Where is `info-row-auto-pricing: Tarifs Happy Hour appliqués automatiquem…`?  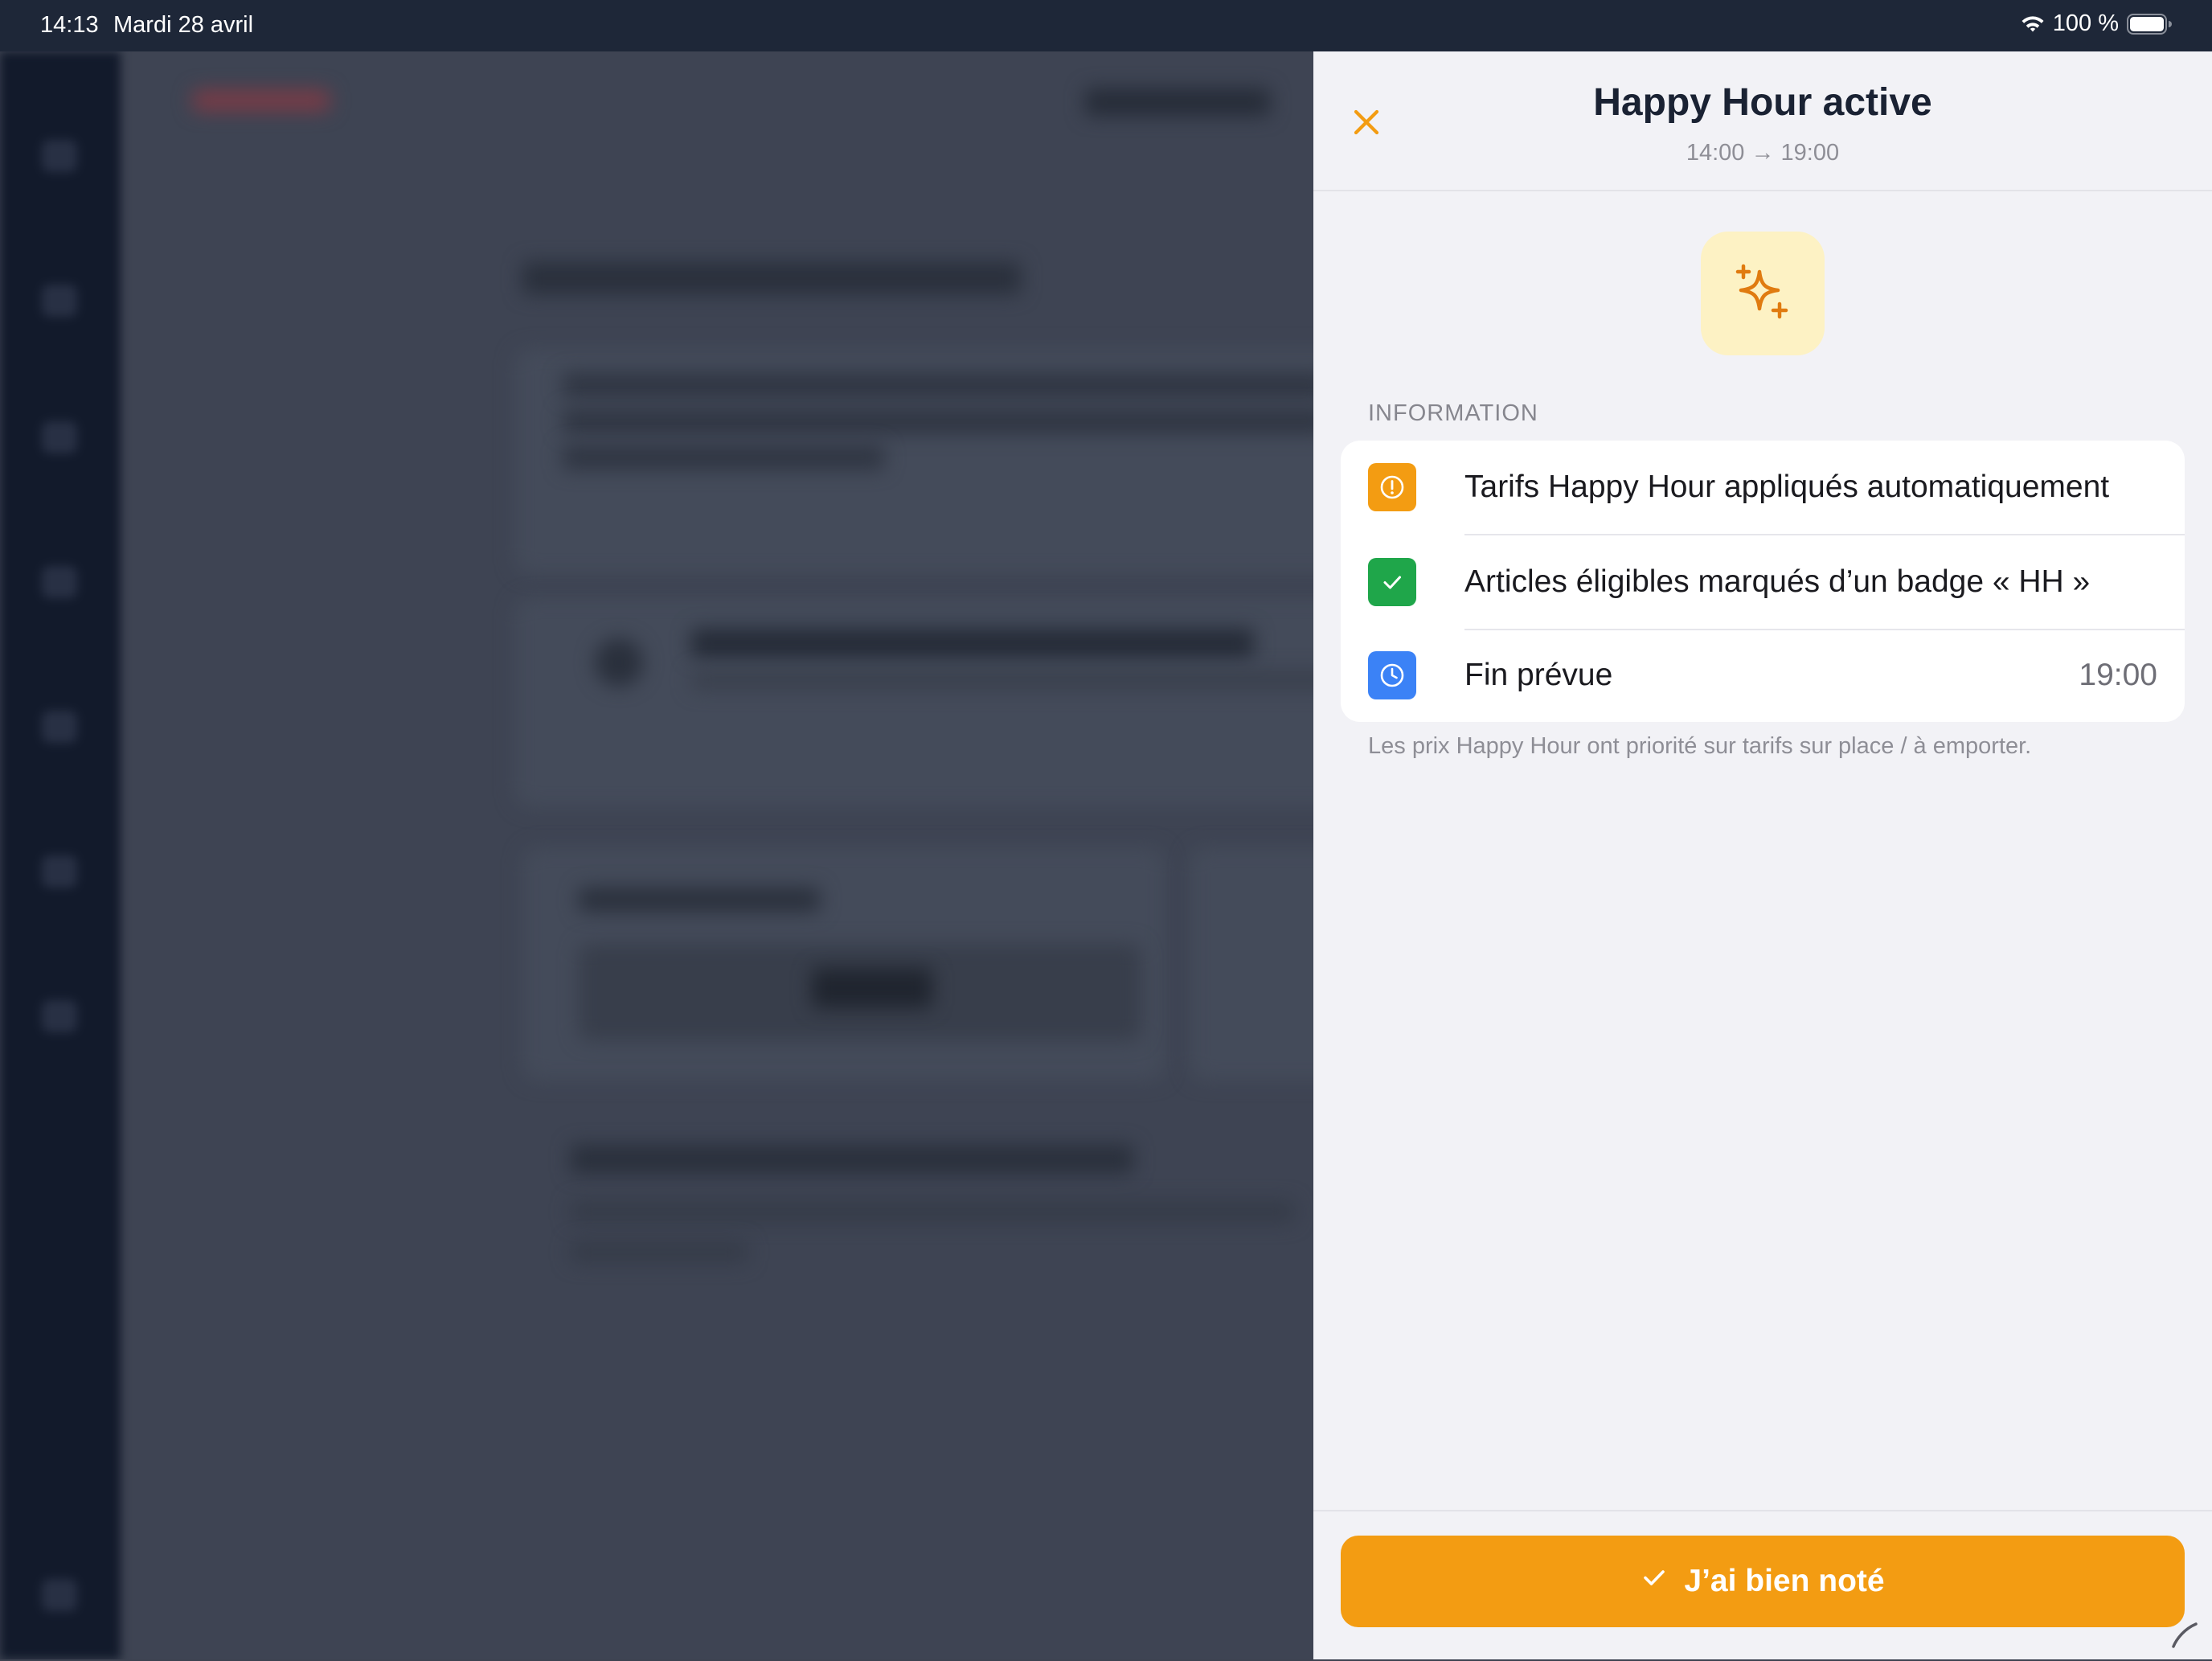
info-row-auto-pricing: Tarifs Happy Hour appliqués automatiquem… is located at coordinates (1763, 487).